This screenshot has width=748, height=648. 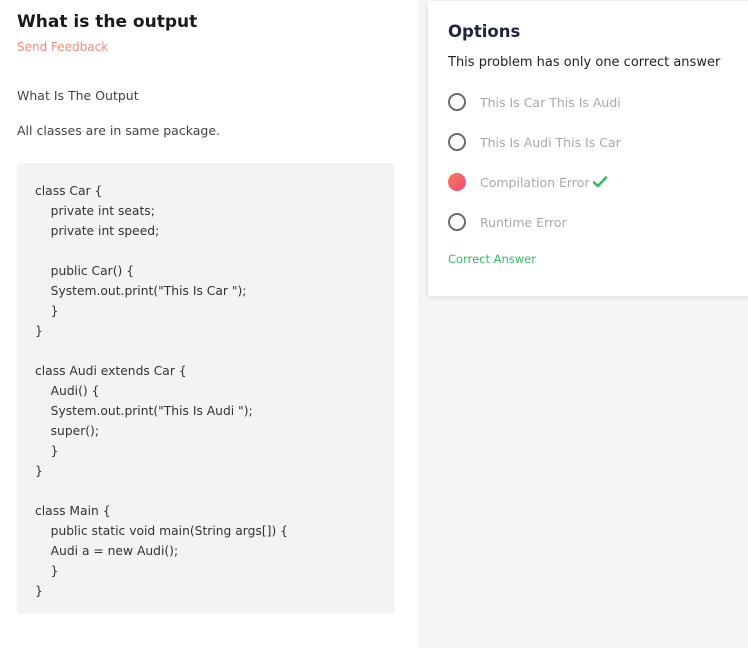 I want to click on send-feedback-link: Send Feedback, so click(x=62, y=47).